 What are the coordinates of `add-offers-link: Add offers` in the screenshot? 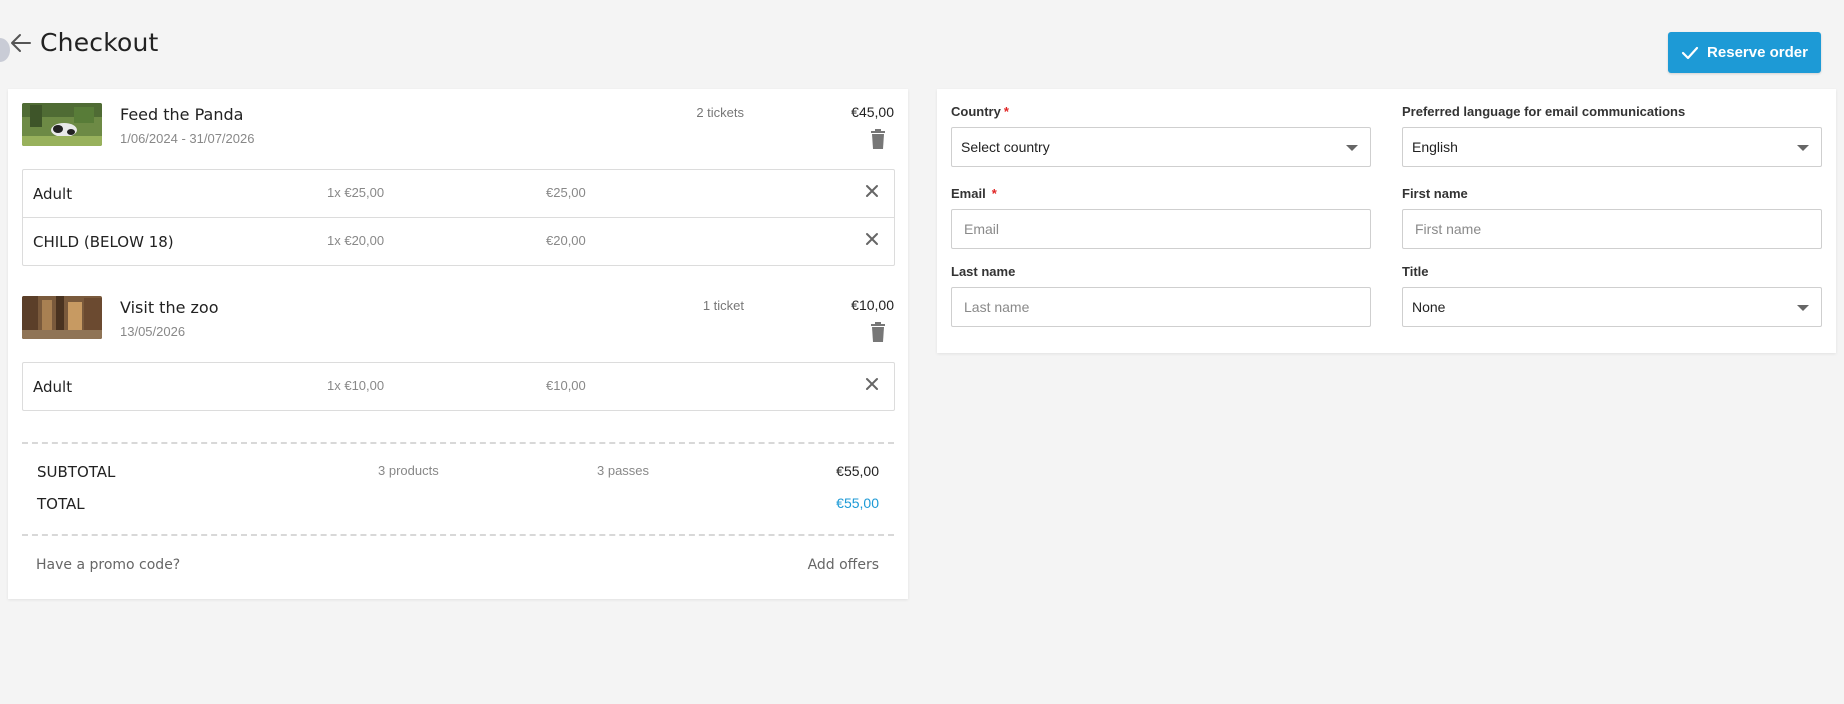 It's located at (843, 565).